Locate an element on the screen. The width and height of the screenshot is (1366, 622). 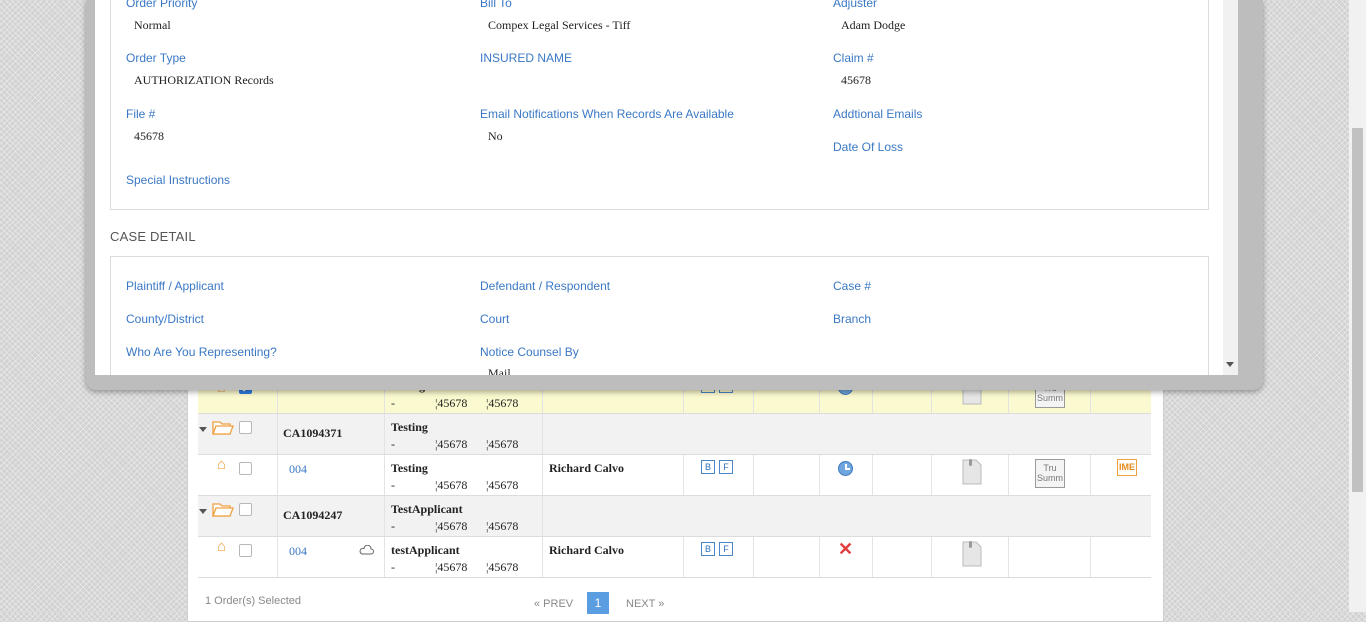
case-id: CA1094247 is located at coordinates (313, 515).